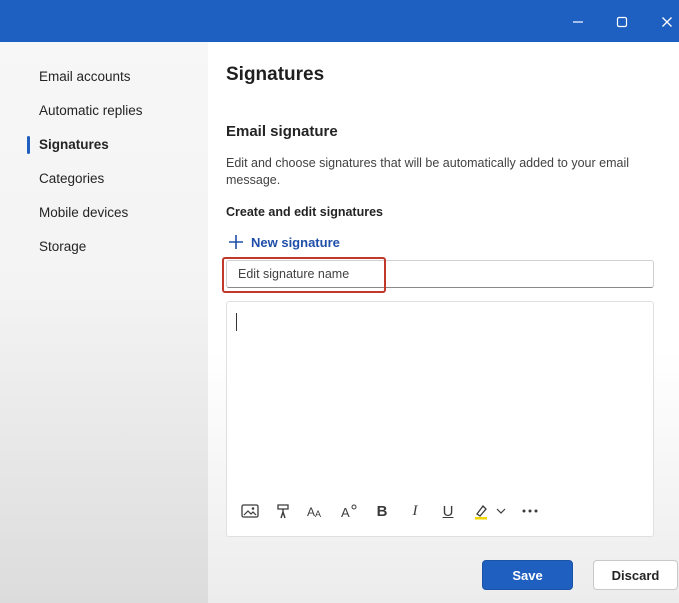 Image resolution: width=679 pixels, height=603 pixels. What do you see at coordinates (236, 242) in the screenshot?
I see `plus-icon` at bounding box center [236, 242].